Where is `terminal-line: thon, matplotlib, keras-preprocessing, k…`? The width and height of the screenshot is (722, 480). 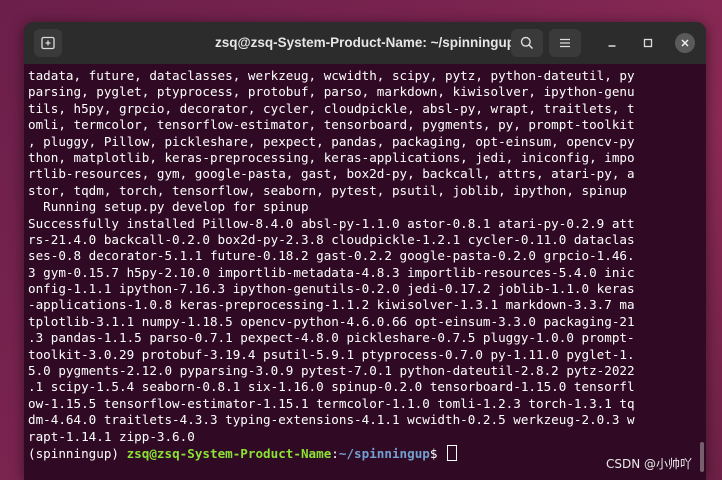
terminal-line: thon, matplotlib, keras-preprocessing, k… is located at coordinates (331, 157).